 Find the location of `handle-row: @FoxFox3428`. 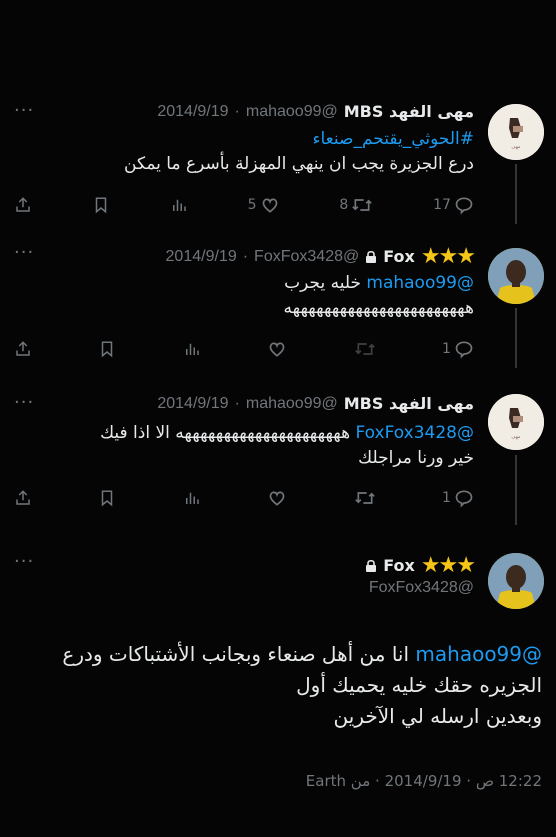

handle-row: @FoxFox3428 is located at coordinates (421, 588).